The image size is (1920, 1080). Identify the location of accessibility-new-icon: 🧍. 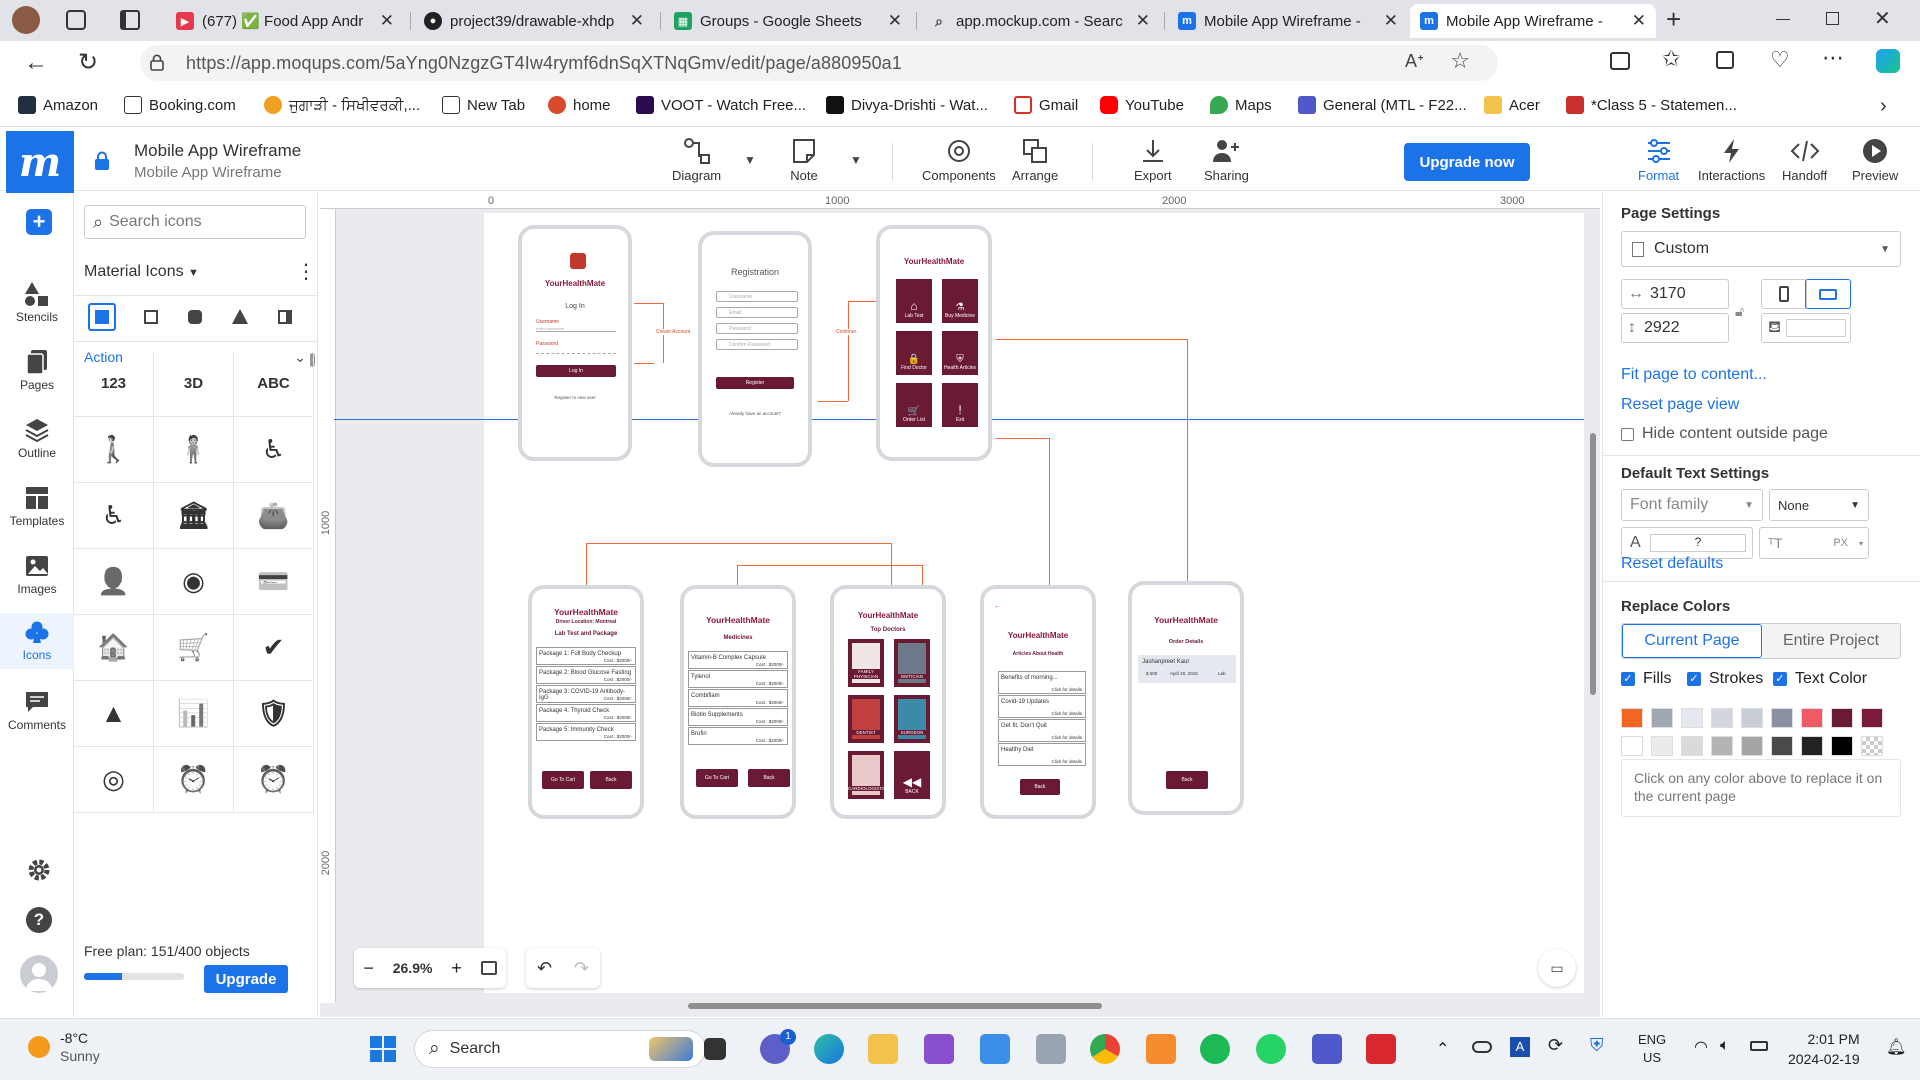
(194, 450).